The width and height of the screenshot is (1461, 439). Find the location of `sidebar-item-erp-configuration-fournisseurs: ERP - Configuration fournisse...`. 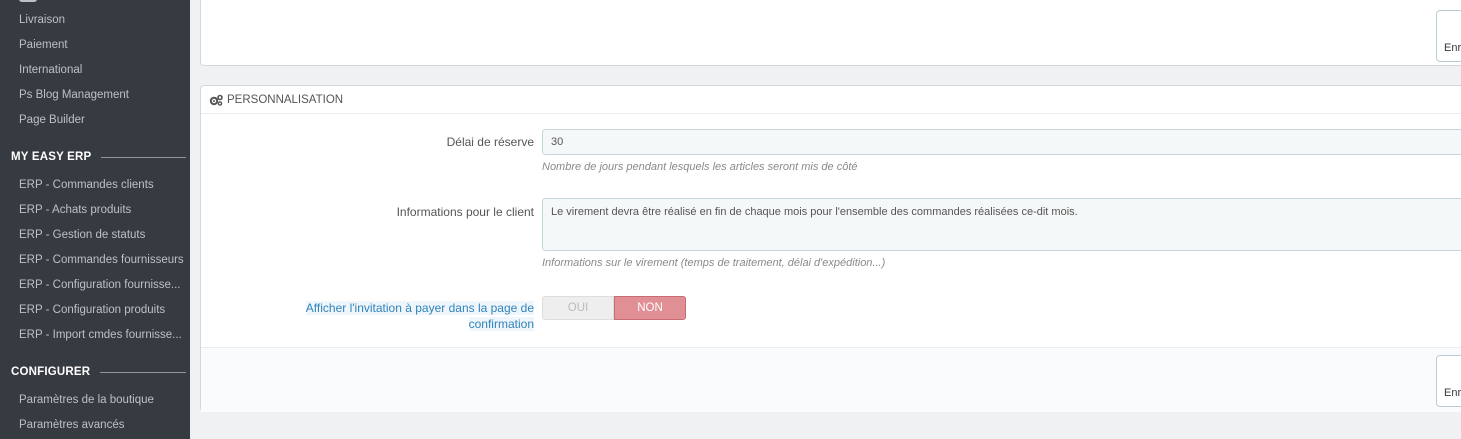

sidebar-item-erp-configuration-fournisseurs: ERP - Configuration fournisse... is located at coordinates (101, 285).